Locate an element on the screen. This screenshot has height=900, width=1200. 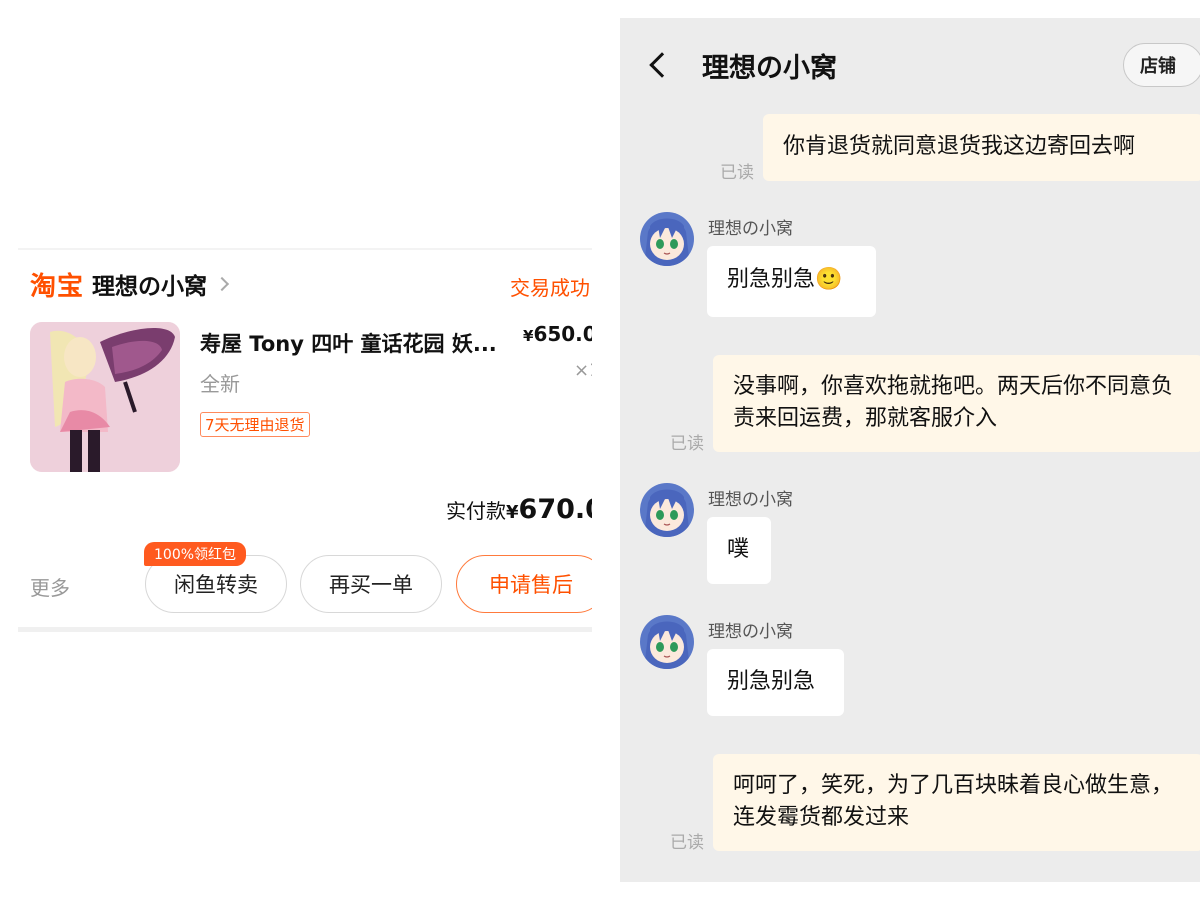
shop-header: 淘宝 理想の小窝 is located at coordinates (130, 284).